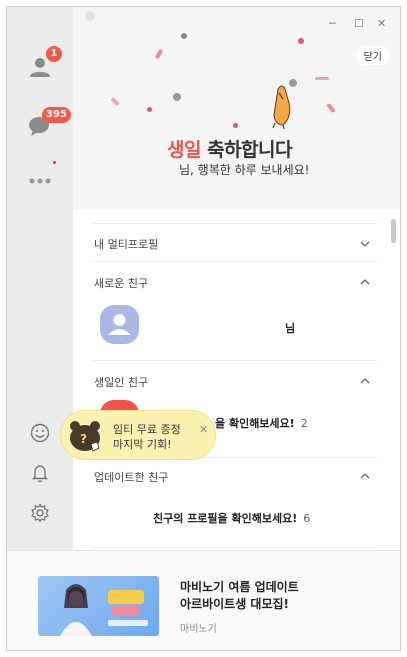 The height and width of the screenshot is (657, 407). I want to click on minimize-button: ─, so click(332, 23).